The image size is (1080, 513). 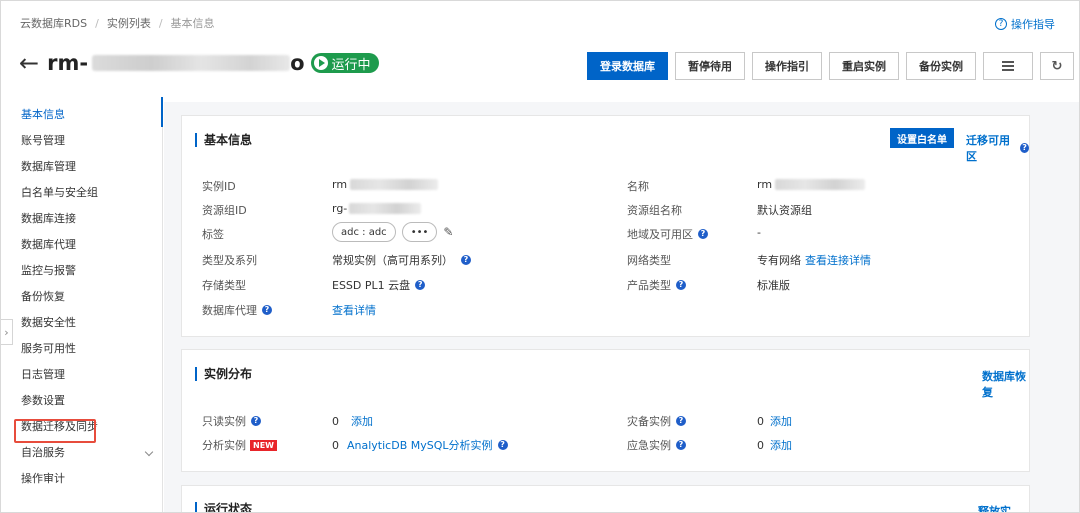 I want to click on rg-id-label: 资源组ID, so click(x=224, y=210).